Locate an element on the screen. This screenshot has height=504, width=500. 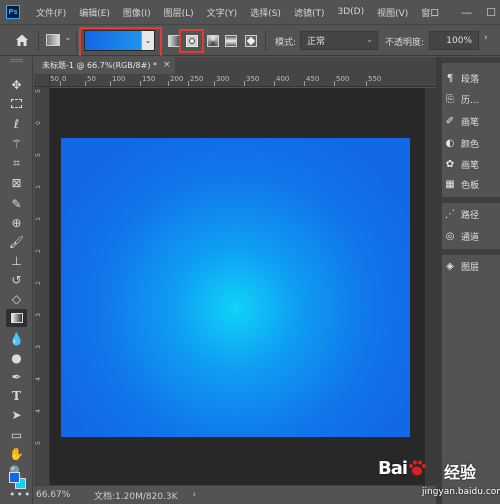
ruler-tick-label: 500 is located at coordinates (343, 79).